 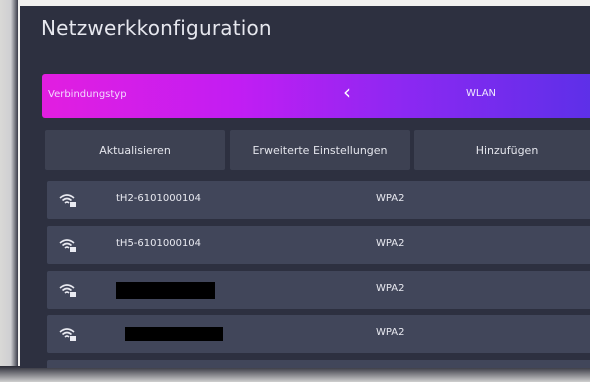 I want to click on connection-type-value: WLAN, so click(x=481, y=93).